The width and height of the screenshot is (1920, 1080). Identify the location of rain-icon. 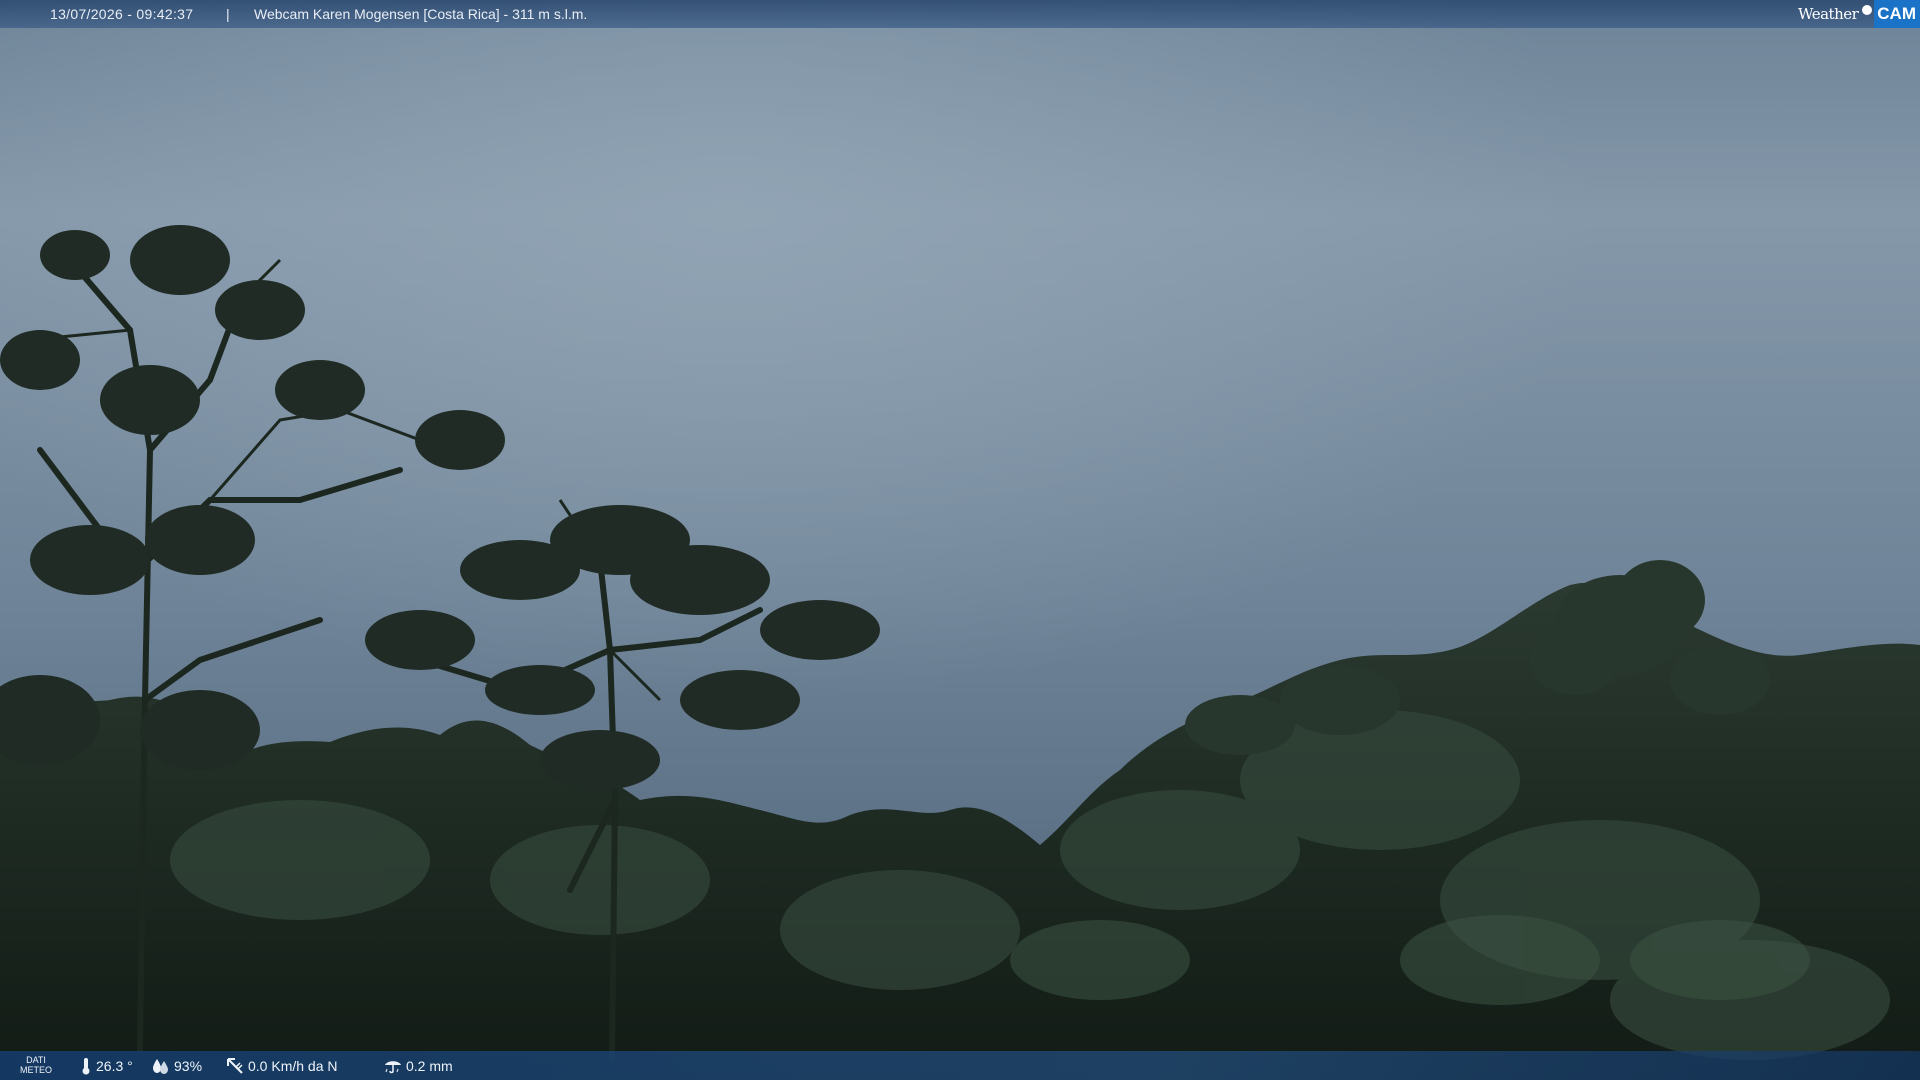
(393, 1066).